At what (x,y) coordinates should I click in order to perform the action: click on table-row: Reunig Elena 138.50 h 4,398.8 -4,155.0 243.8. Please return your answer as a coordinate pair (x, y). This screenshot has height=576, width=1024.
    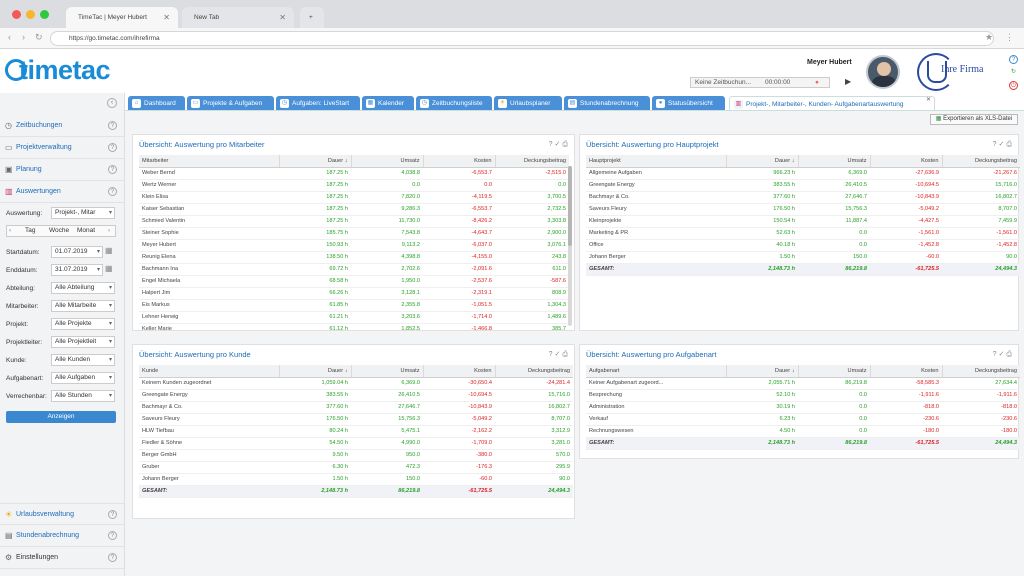
    Looking at the image, I should click on (354, 257).